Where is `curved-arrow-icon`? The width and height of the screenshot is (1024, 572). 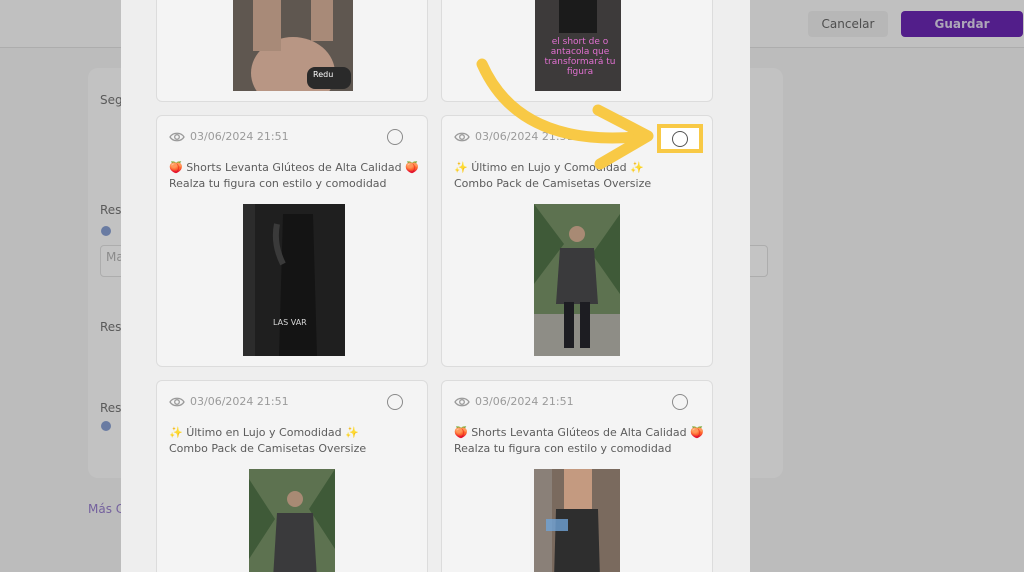 curved-arrow-icon is located at coordinates (565, 114).